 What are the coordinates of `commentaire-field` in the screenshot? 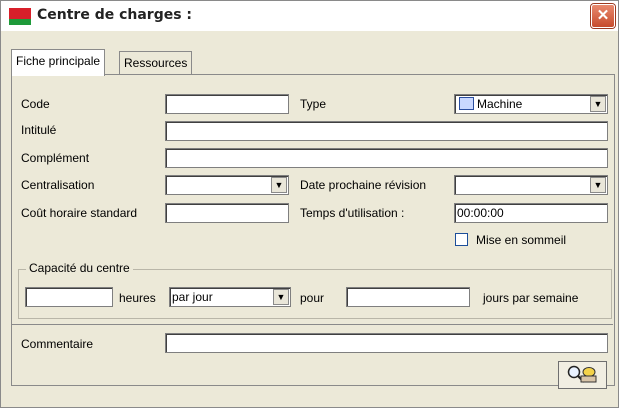 It's located at (386, 343).